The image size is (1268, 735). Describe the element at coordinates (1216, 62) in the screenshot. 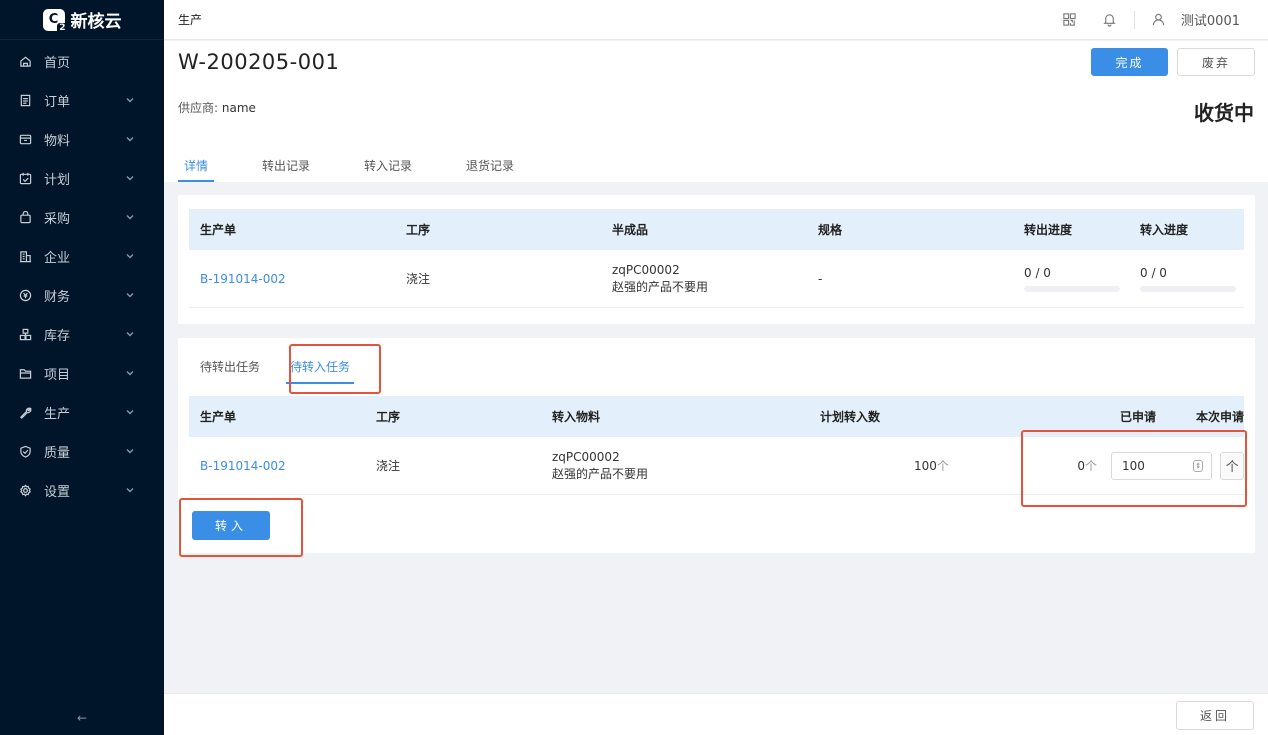

I see `discard-button: 废弃` at that location.